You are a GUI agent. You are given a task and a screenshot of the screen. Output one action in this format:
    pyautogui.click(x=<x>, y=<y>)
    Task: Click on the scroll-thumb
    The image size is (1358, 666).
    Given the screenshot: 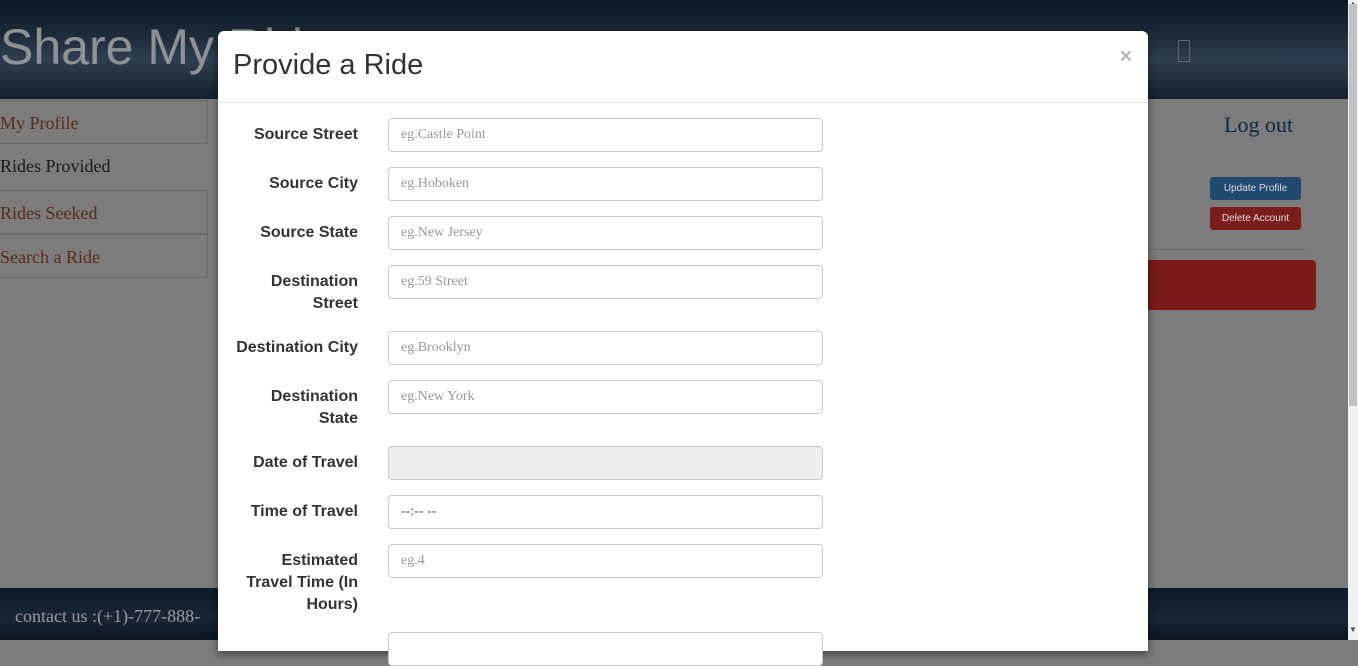 What is the action you would take?
    pyautogui.click(x=1353, y=205)
    